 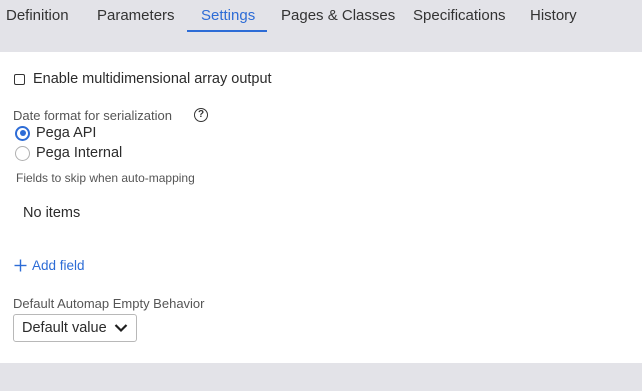 I want to click on automap-behavior-select: Default value, so click(x=75, y=328).